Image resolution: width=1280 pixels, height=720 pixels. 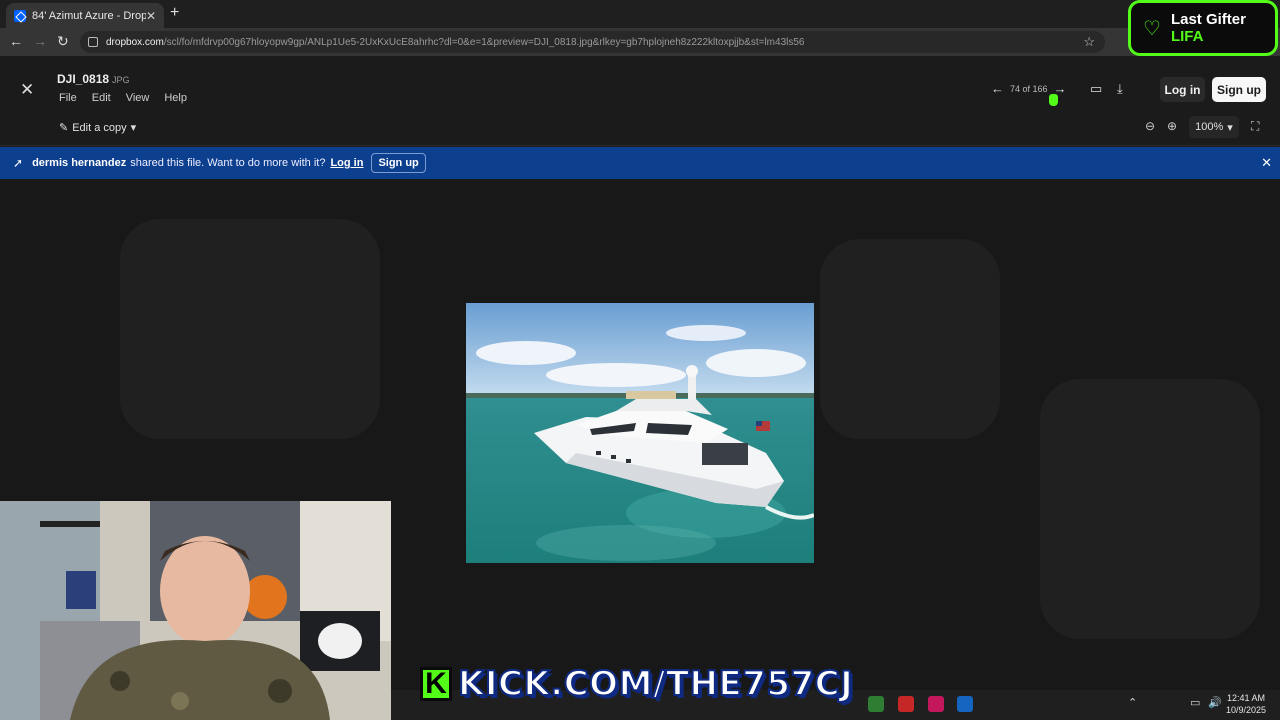 I want to click on edit-copy-label: Edit a copy, so click(x=99, y=127).